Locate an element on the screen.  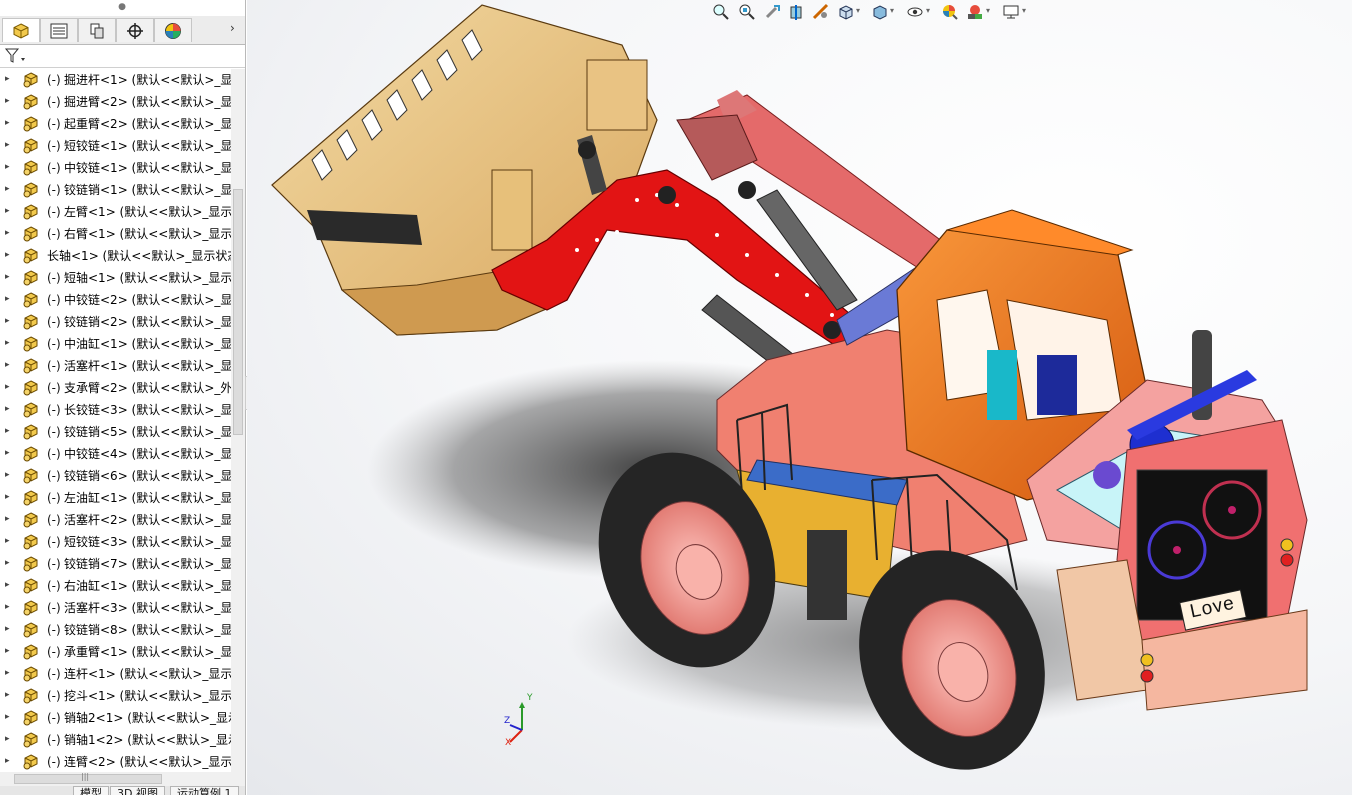
property-list-icon is located at coordinates (59, 30).